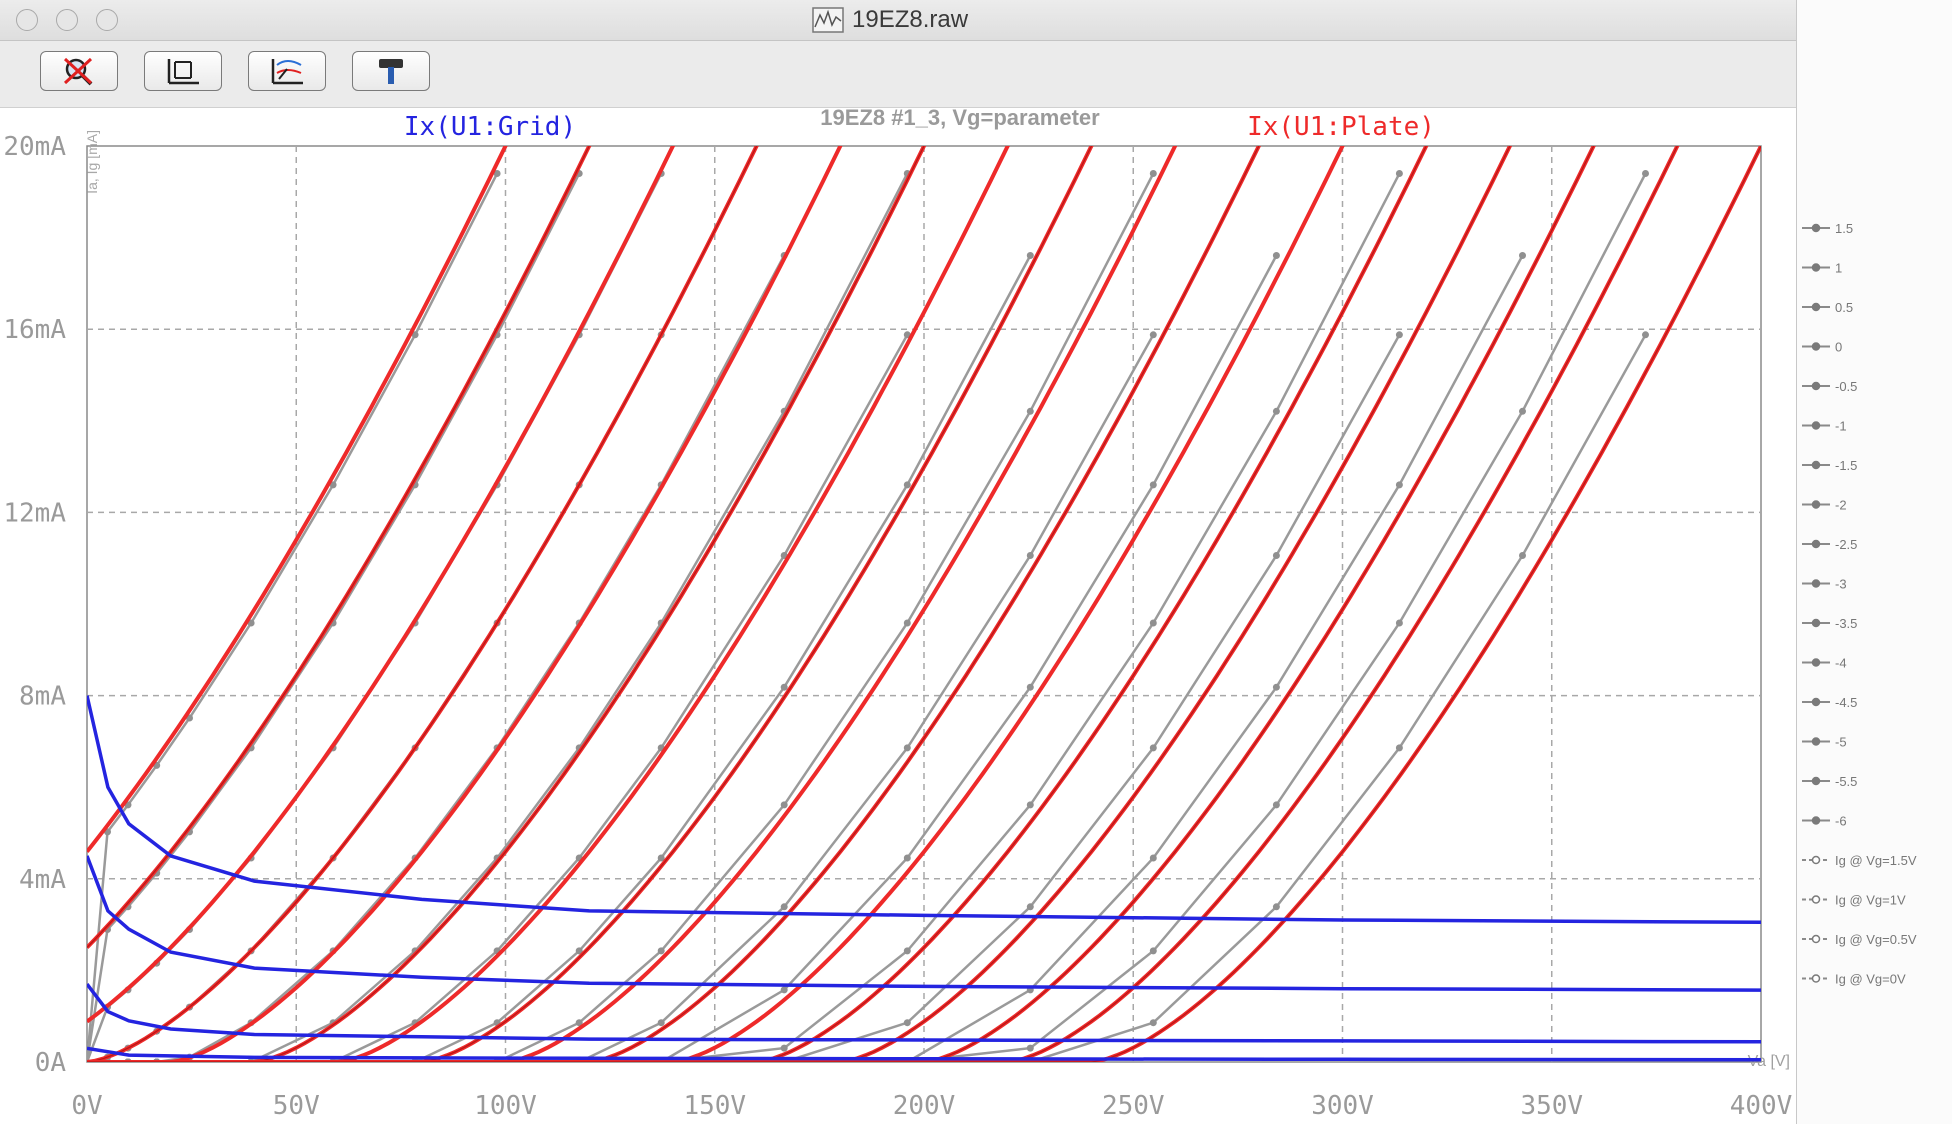  Describe the element at coordinates (1841, 426) in the screenshot. I see `legend-entry: -1` at that location.